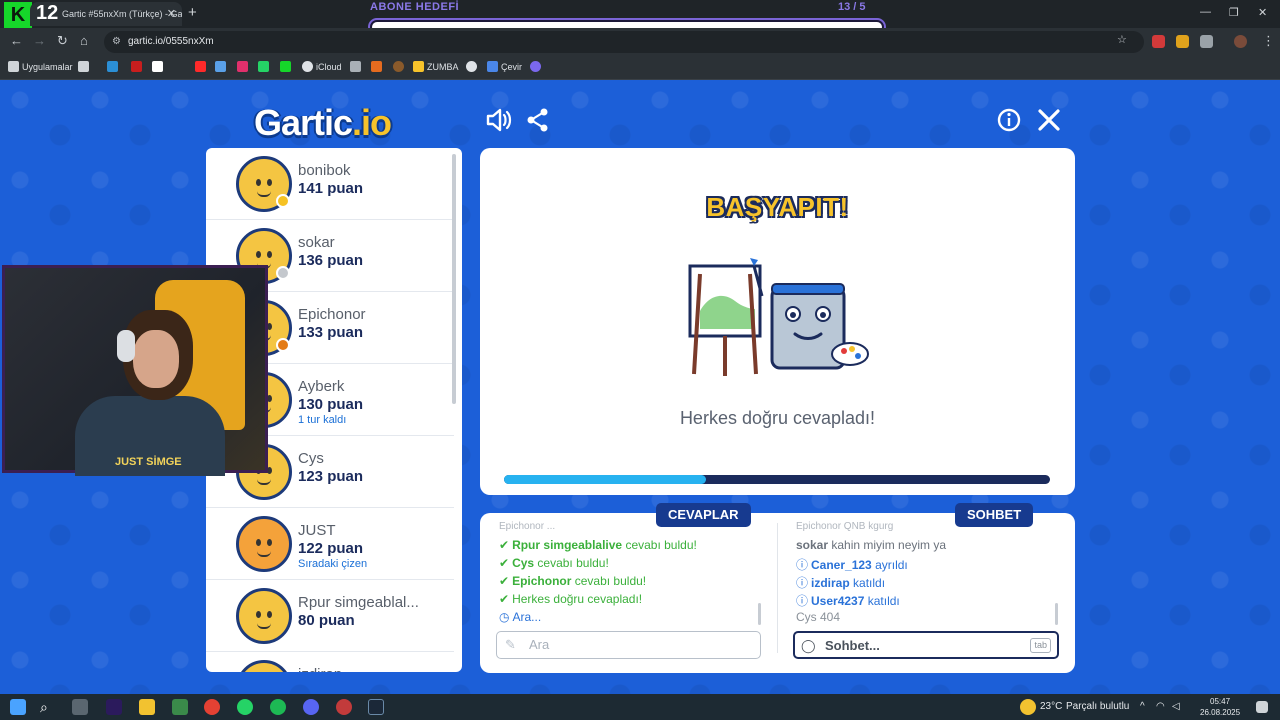 The image size is (1280, 720). What do you see at coordinates (926, 645) in the screenshot?
I see `chat-input: ◯ Sohbet... tab` at bounding box center [926, 645].